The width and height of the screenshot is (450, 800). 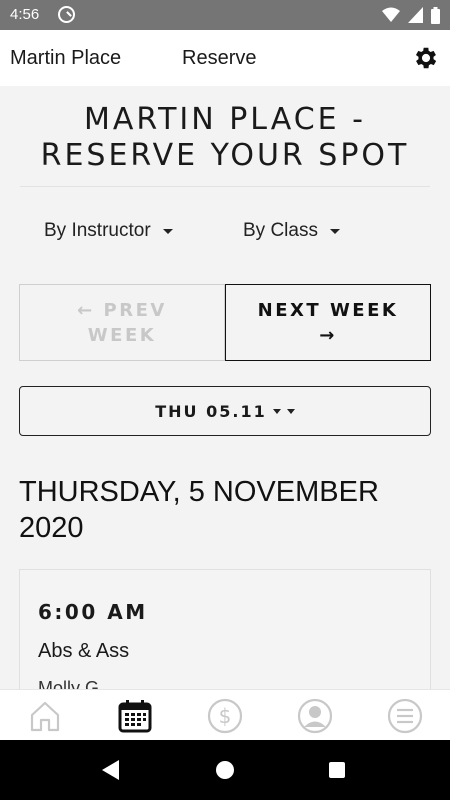 I want to click on instructor-filter: By Instructor, so click(x=108, y=231).